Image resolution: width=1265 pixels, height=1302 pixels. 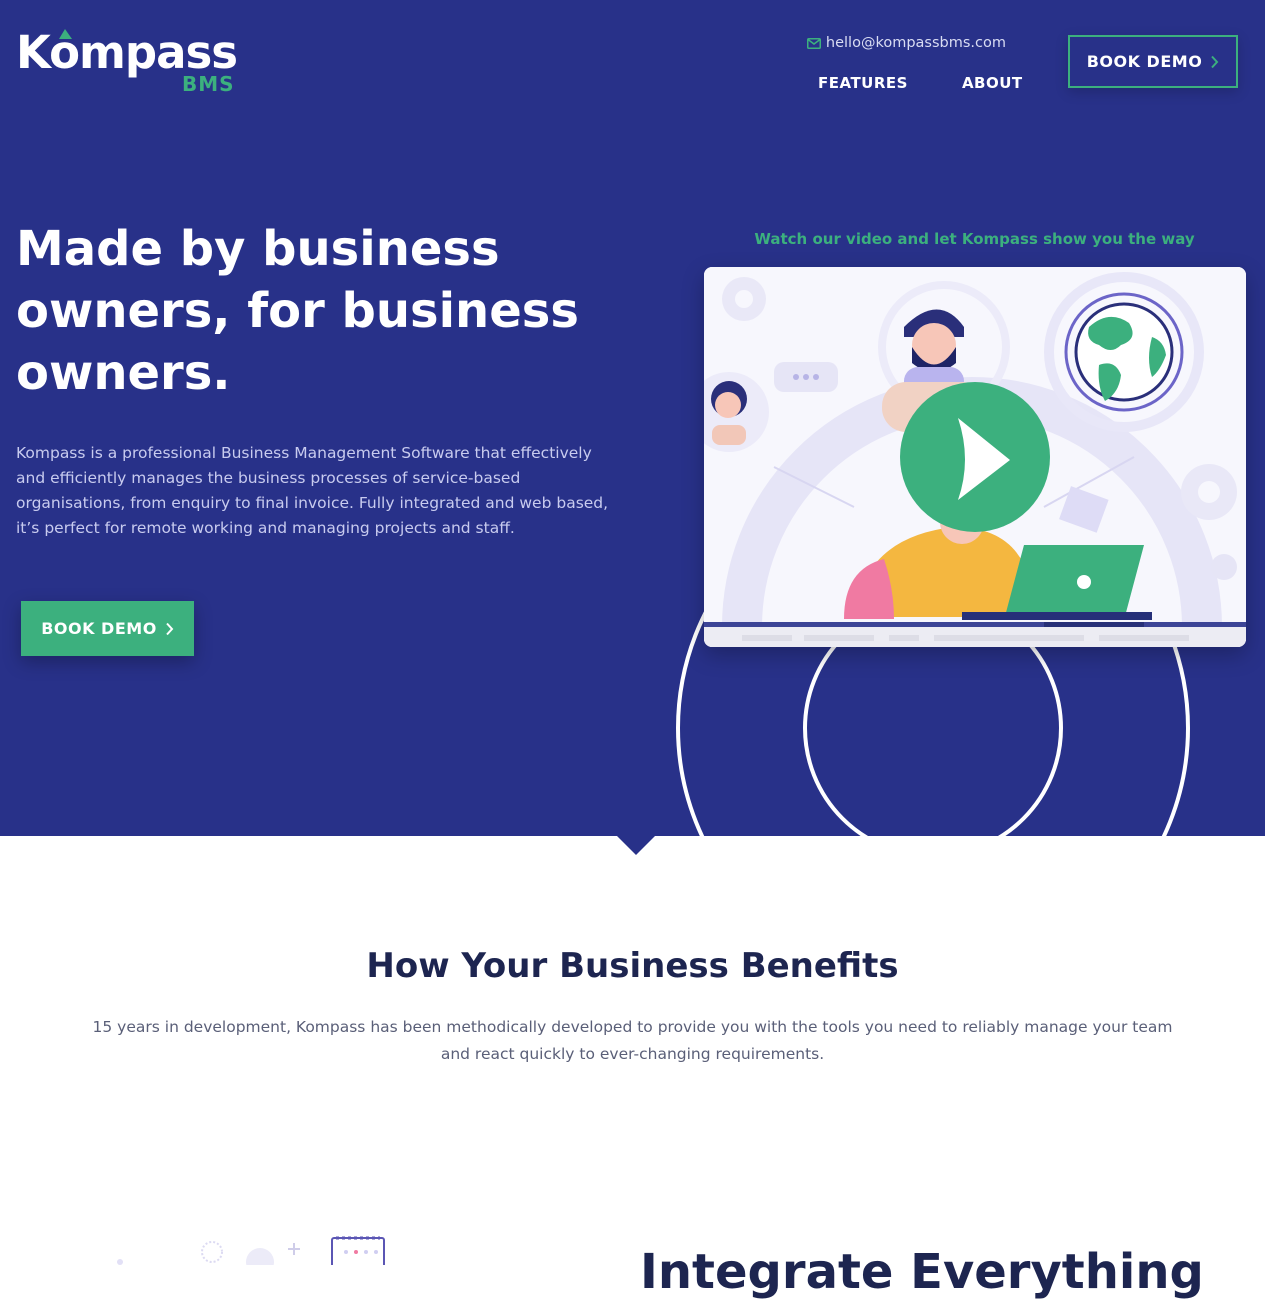 What do you see at coordinates (863, 83) in the screenshot?
I see `nav-features: FEATURES` at bounding box center [863, 83].